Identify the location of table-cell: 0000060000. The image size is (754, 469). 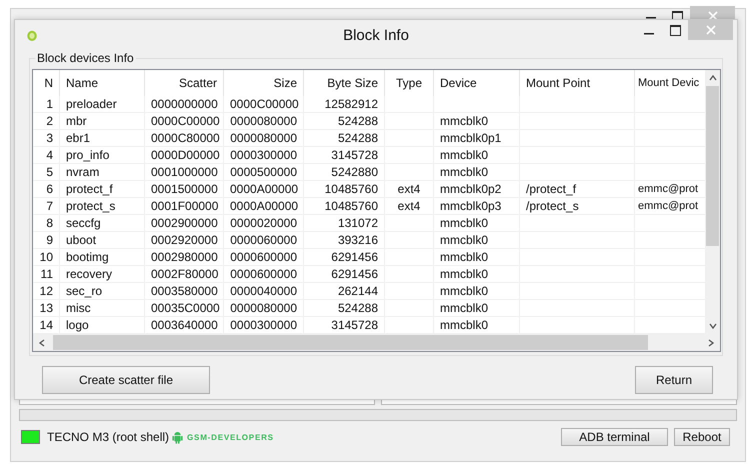
(264, 240).